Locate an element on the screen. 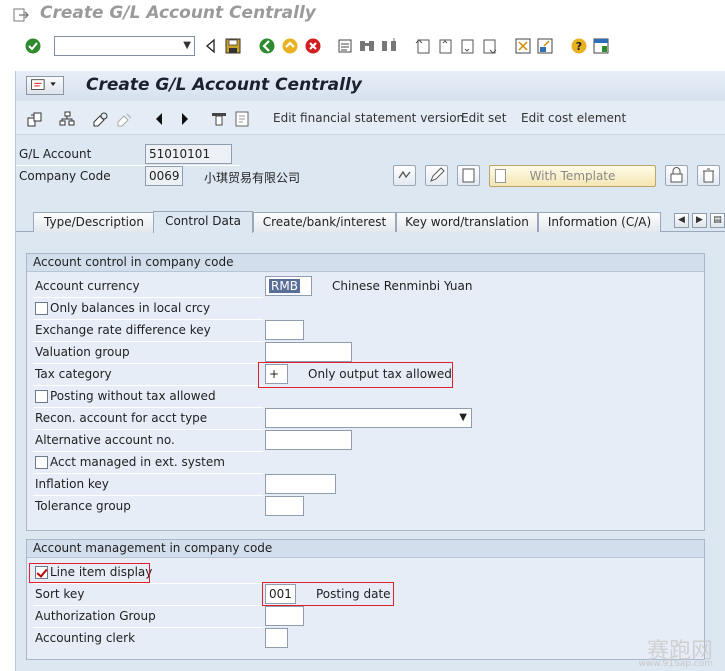  change-display-icon is located at coordinates (101, 119).